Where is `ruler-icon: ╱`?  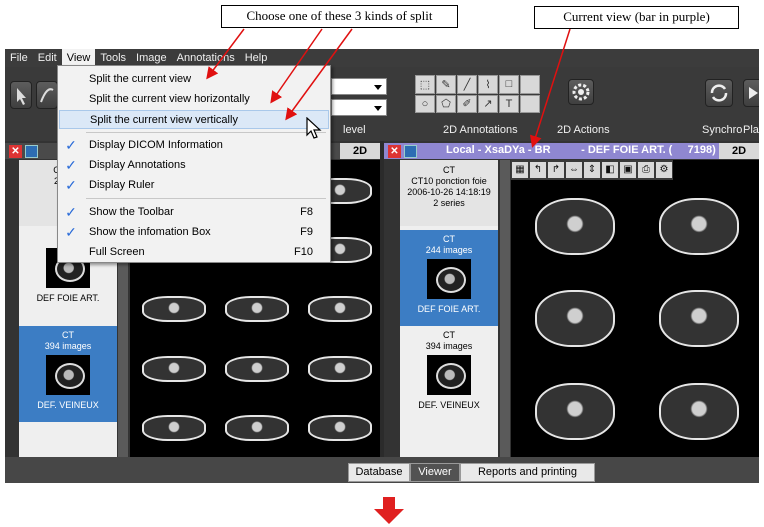
ruler-icon: ╱ is located at coordinates (467, 84).